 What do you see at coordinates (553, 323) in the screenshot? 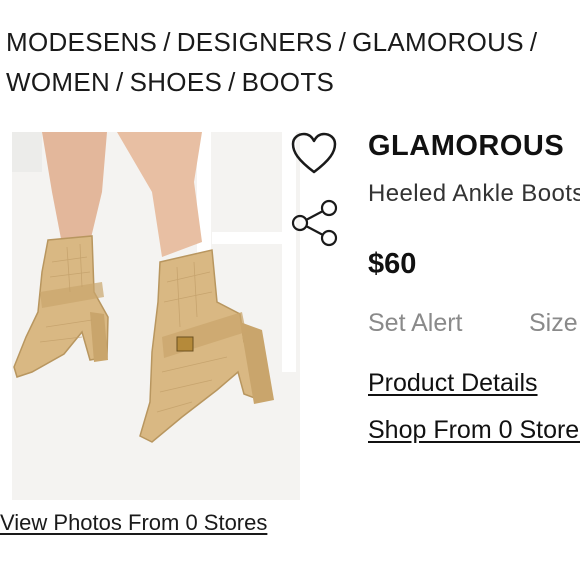
I see `size-button: Size` at bounding box center [553, 323].